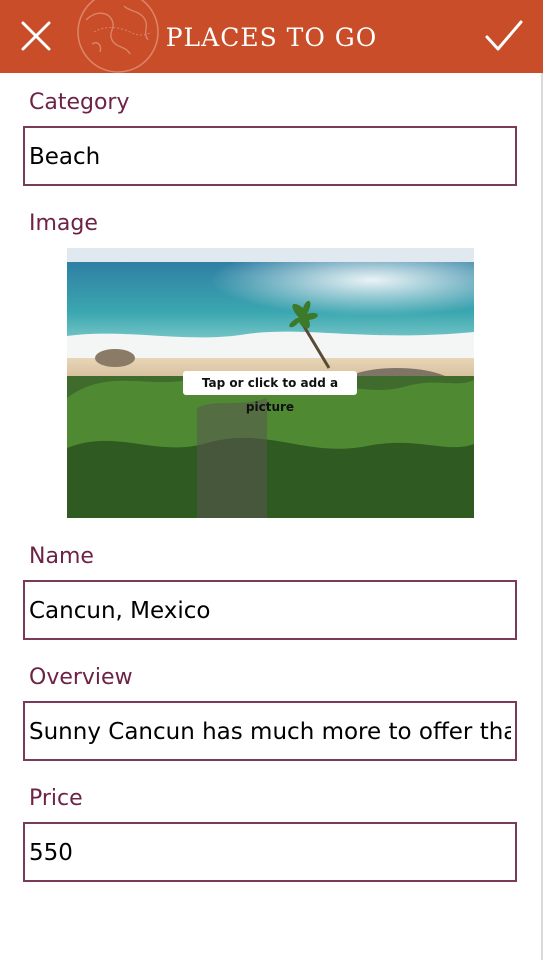 The image size is (543, 960). I want to click on name-field: Cancun, Mexico, so click(270, 610).